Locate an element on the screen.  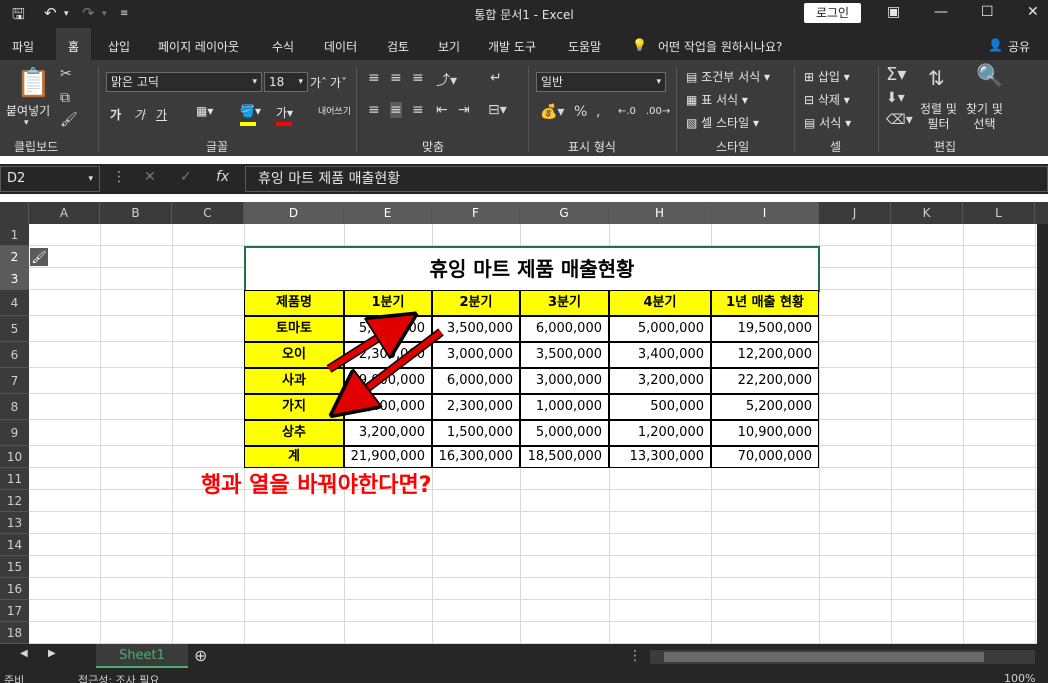
decrease-indent-icon: ⇤ is located at coordinates (442, 110).